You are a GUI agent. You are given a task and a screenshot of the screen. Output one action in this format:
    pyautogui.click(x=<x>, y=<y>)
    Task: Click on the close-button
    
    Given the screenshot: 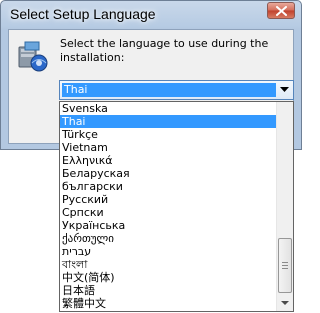 What is the action you would take?
    pyautogui.click(x=281, y=10)
    